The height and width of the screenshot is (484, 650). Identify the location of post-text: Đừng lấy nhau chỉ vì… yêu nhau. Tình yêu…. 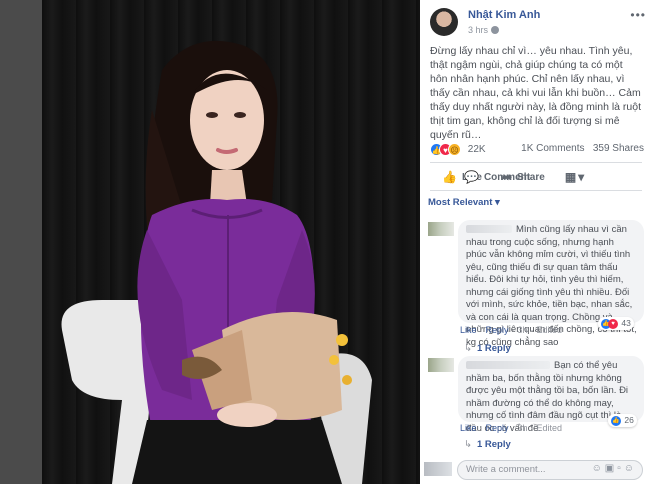
(536, 93).